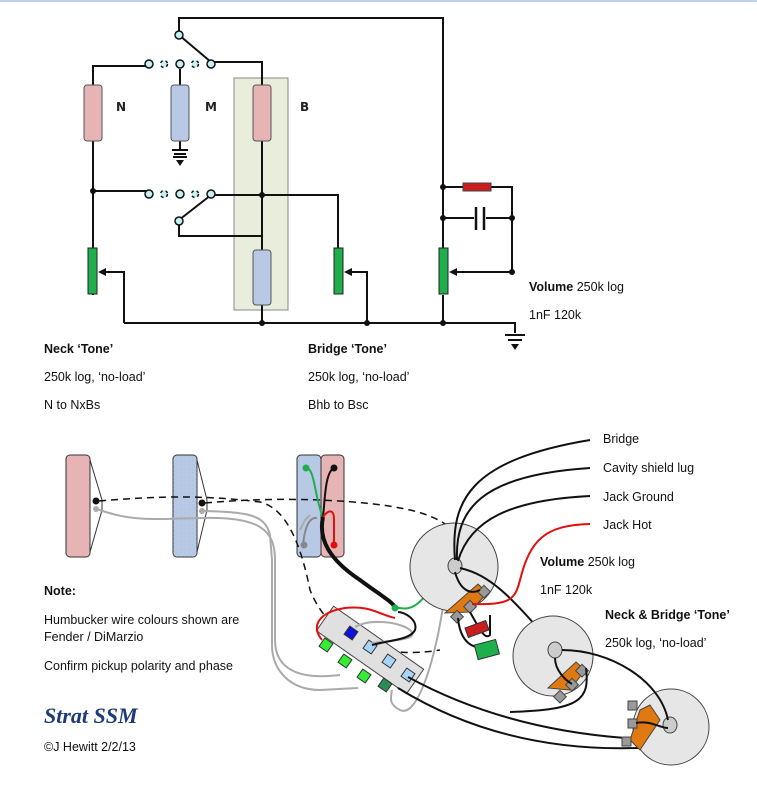  Describe the element at coordinates (627, 525) in the screenshot. I see `connection-jack-hot: Jack Hot` at that location.